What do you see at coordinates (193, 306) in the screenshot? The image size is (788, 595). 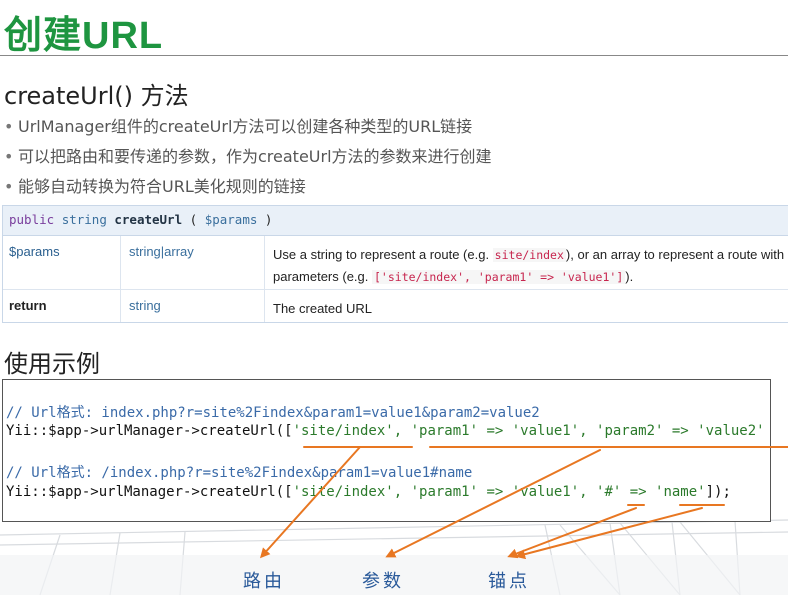 I see `return-type: string` at bounding box center [193, 306].